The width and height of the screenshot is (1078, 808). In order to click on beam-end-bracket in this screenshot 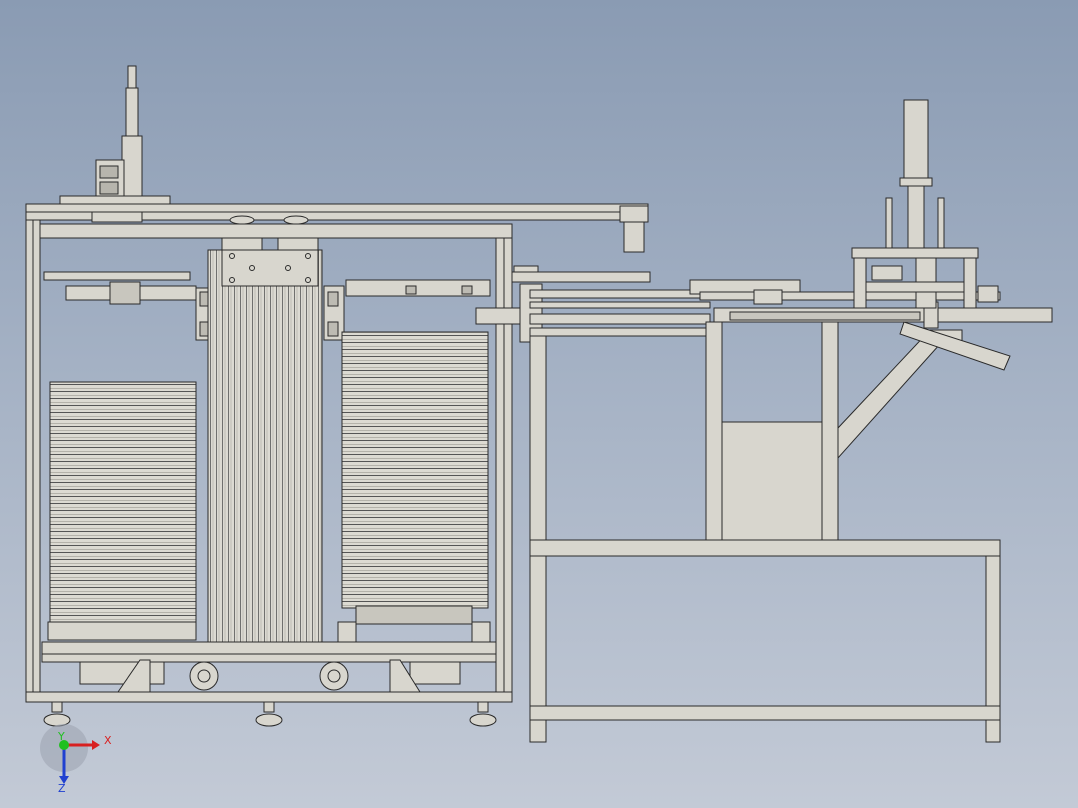, I will do `click(634, 237)`.